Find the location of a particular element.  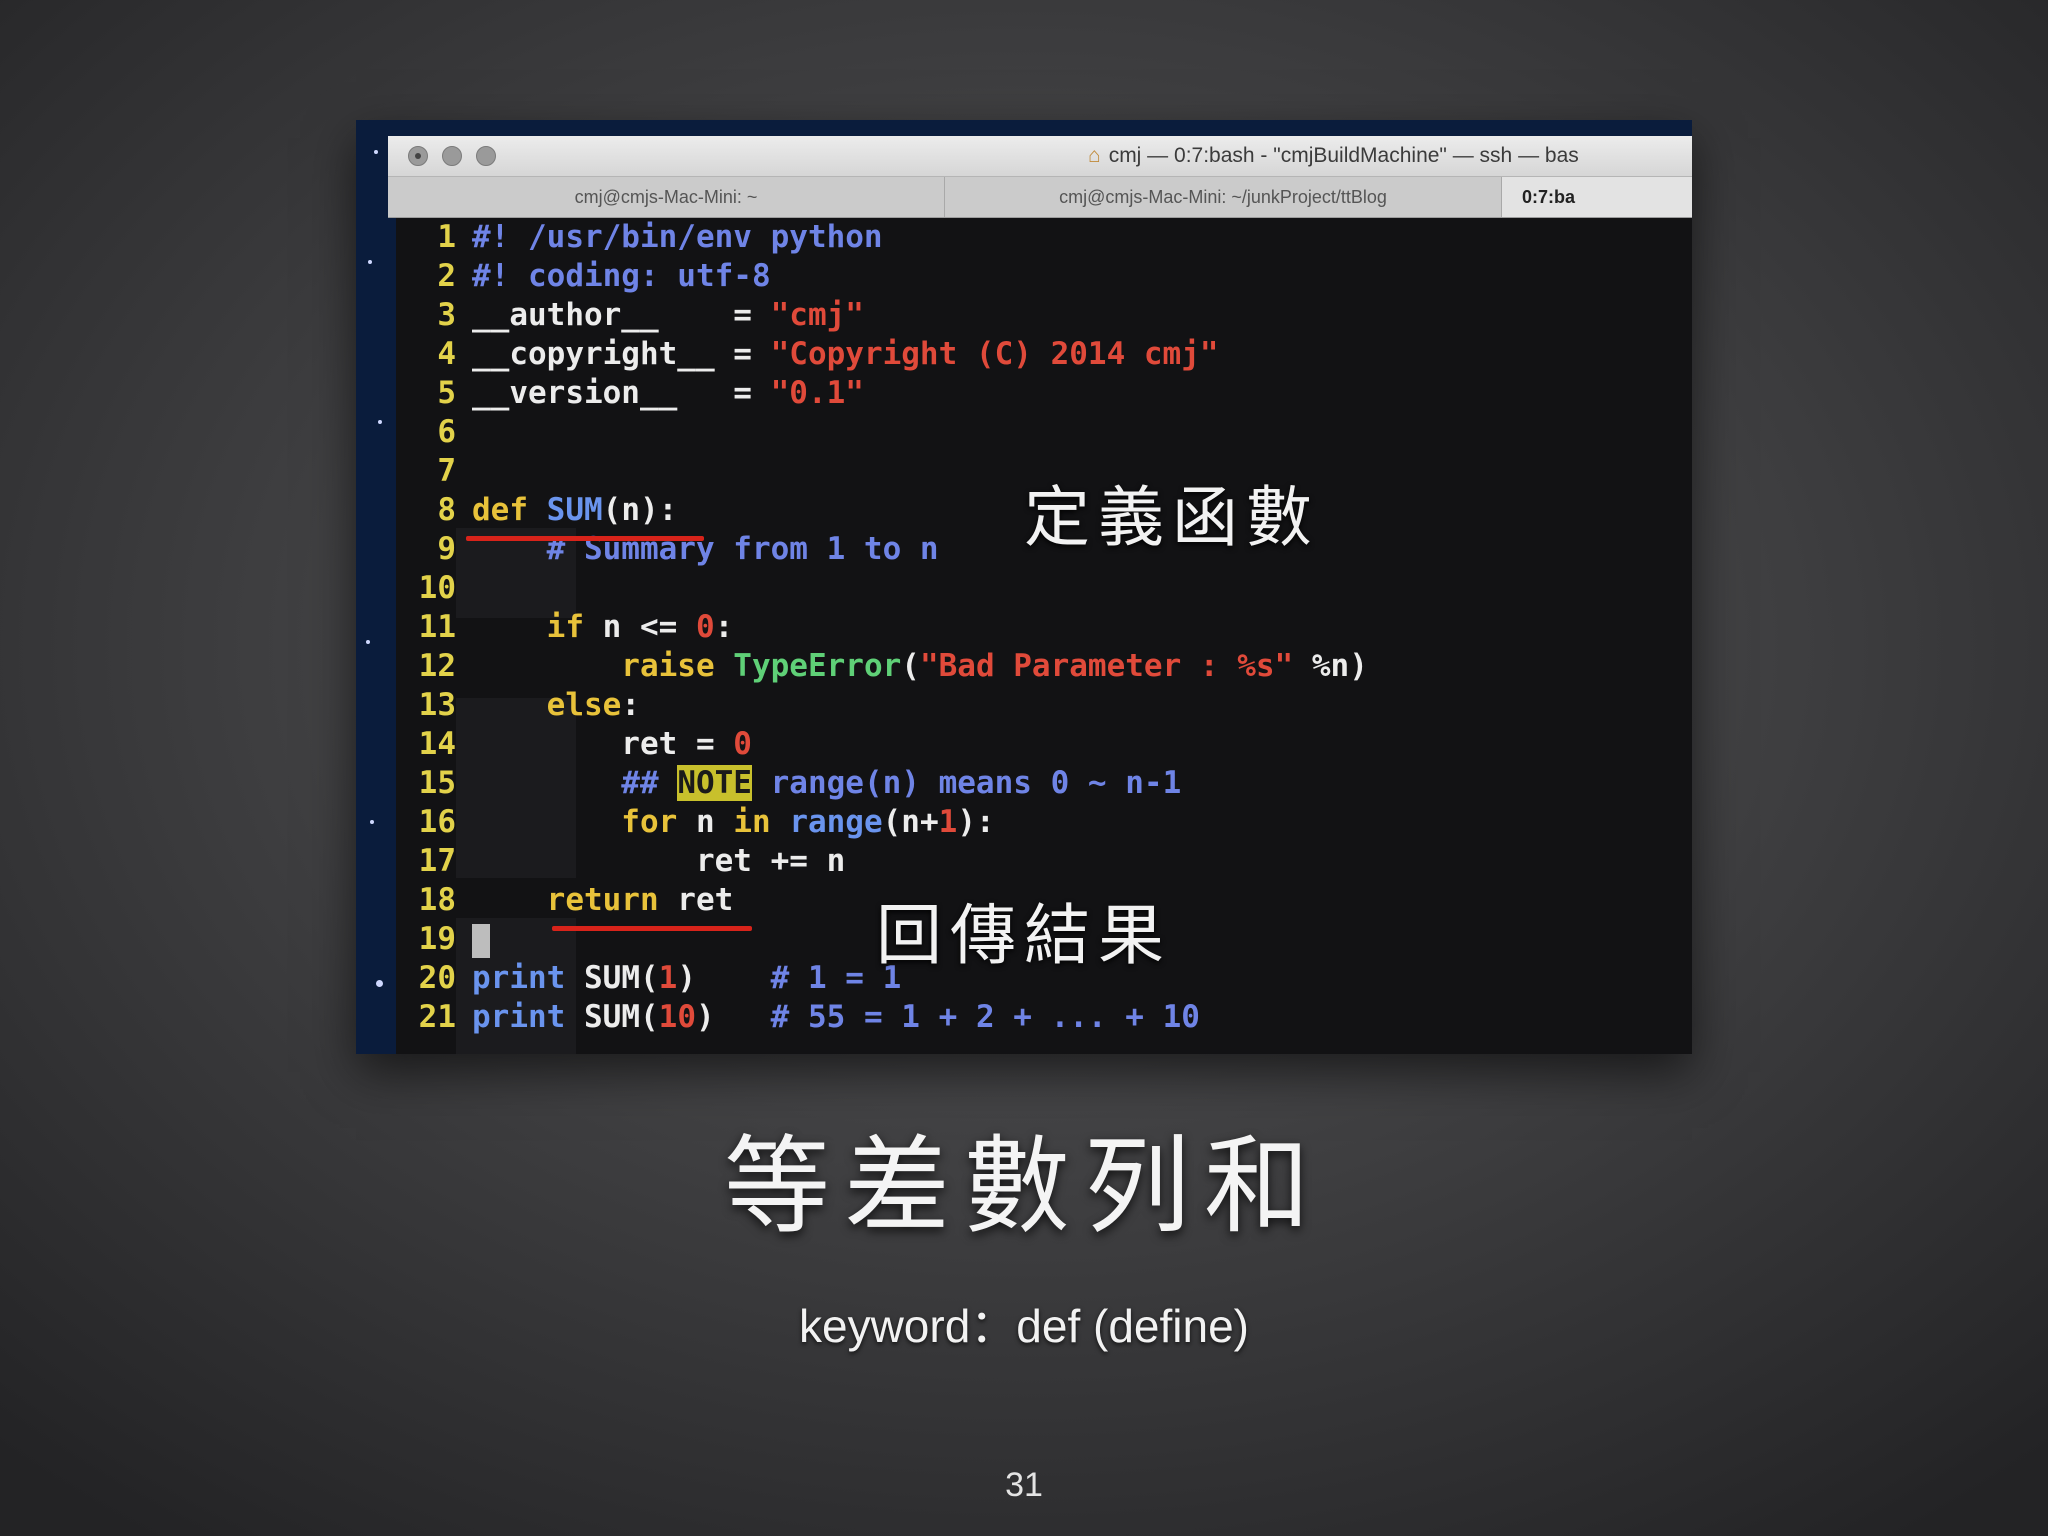

tab-home: cmj@cmjs-Mac-Mini: ~ is located at coordinates (666, 197).